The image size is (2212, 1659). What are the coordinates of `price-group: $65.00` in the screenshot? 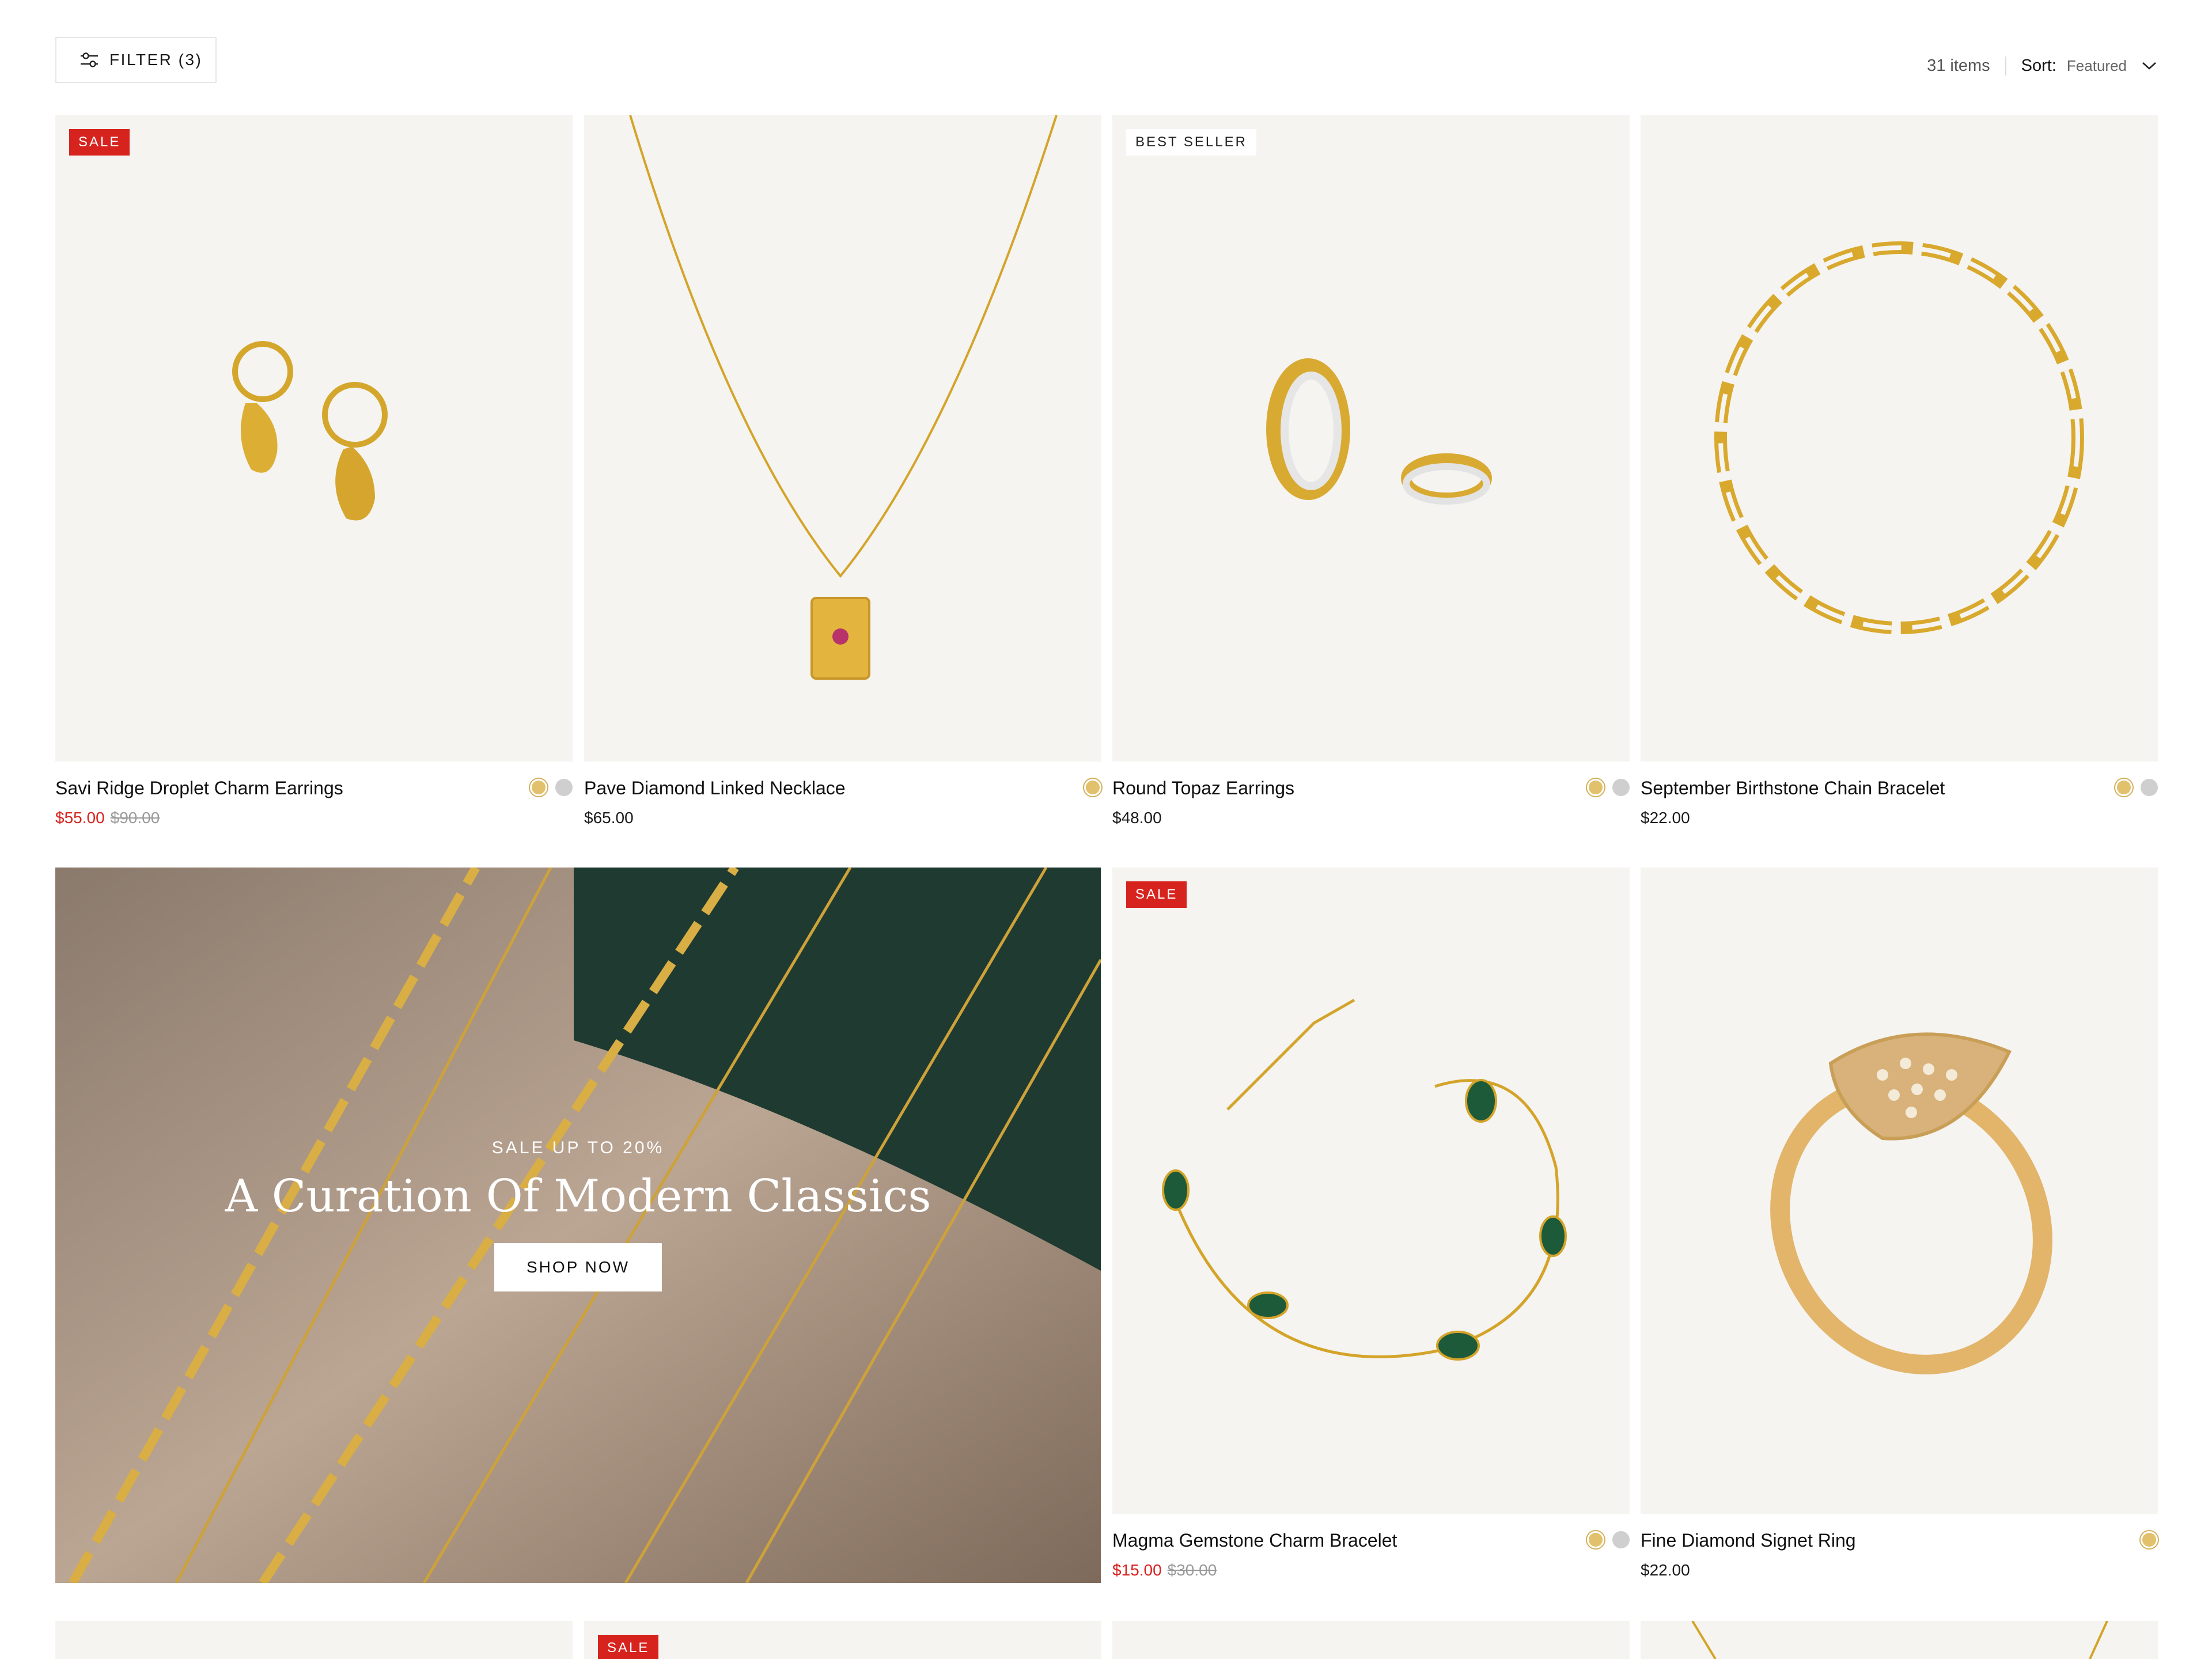 It's located at (609, 818).